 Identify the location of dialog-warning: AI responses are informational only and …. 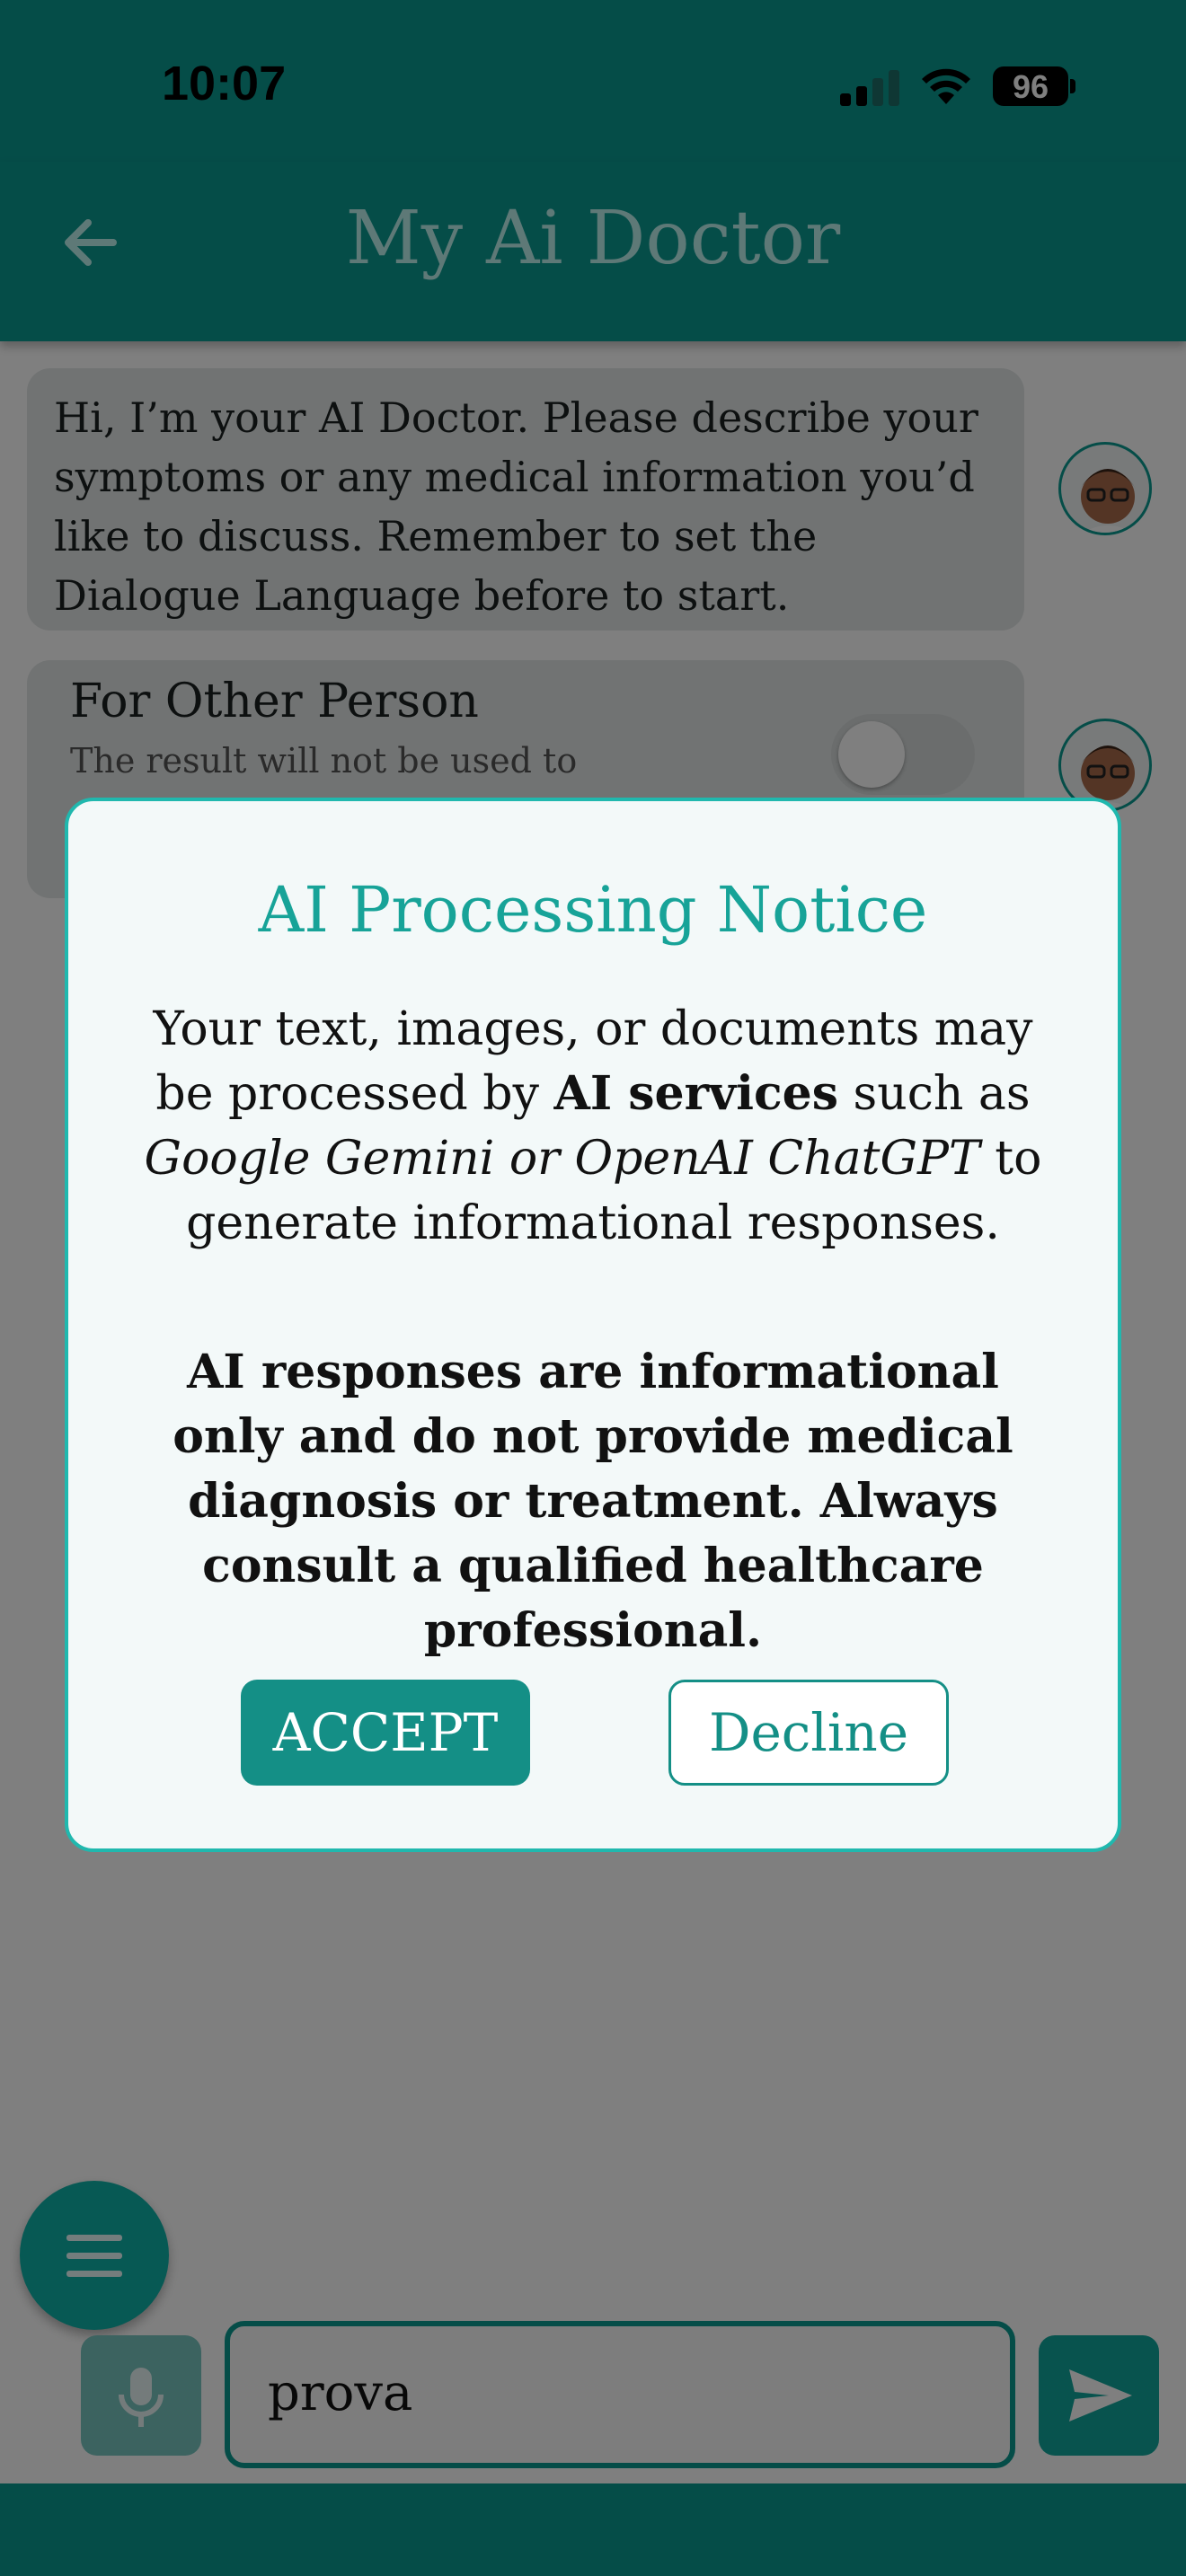
(593, 1501).